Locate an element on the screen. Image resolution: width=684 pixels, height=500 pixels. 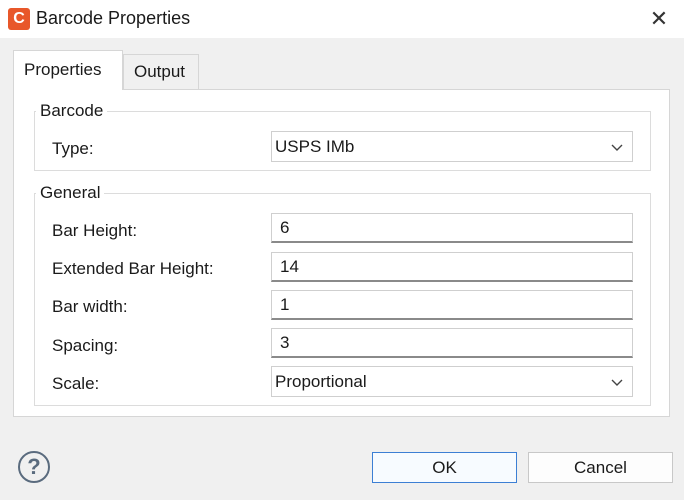
type-select: USPS IMb is located at coordinates (452, 146).